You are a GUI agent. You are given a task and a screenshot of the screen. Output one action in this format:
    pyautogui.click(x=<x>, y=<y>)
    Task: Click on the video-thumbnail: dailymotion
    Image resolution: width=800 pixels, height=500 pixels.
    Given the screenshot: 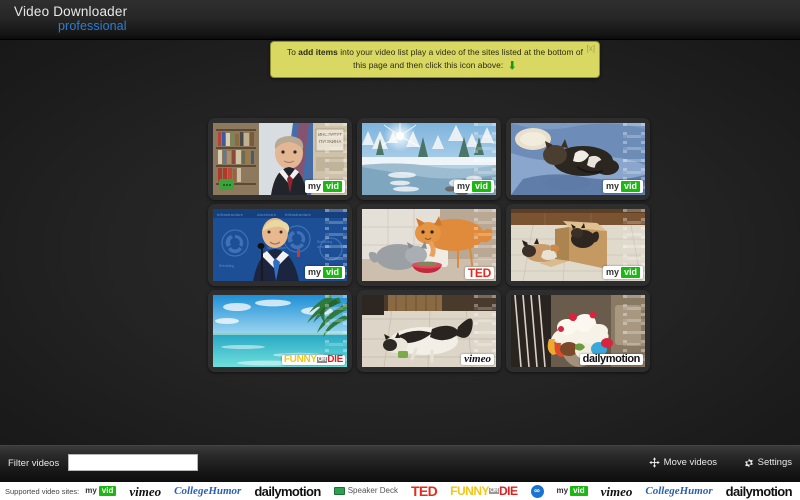 What is the action you would take?
    pyautogui.click(x=578, y=331)
    